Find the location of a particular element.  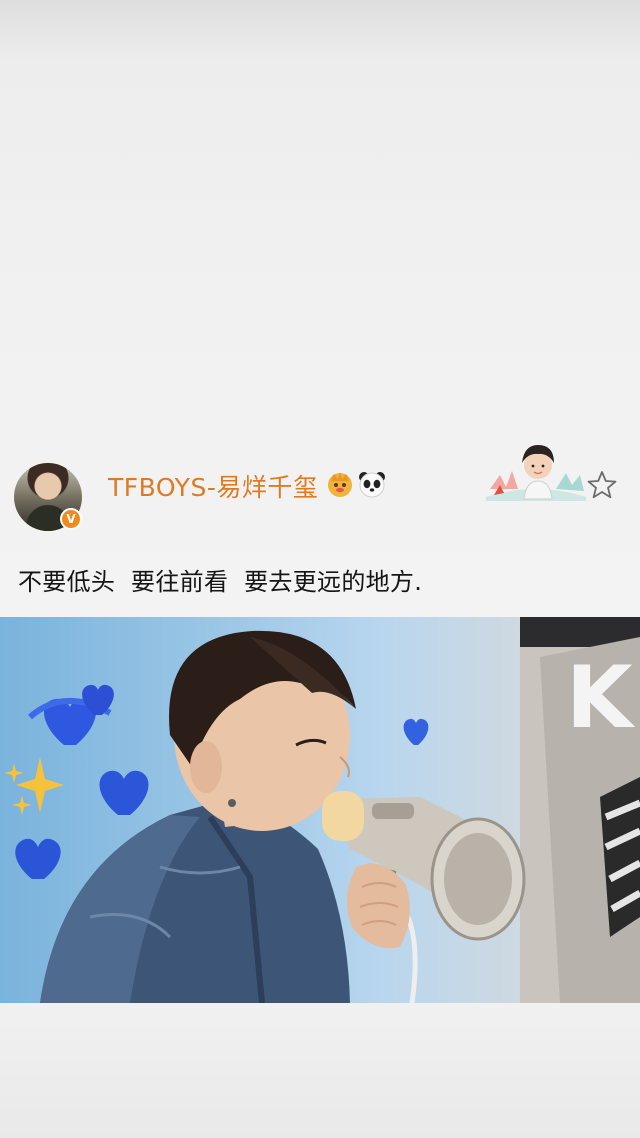

panda-icon is located at coordinates (372, 485).